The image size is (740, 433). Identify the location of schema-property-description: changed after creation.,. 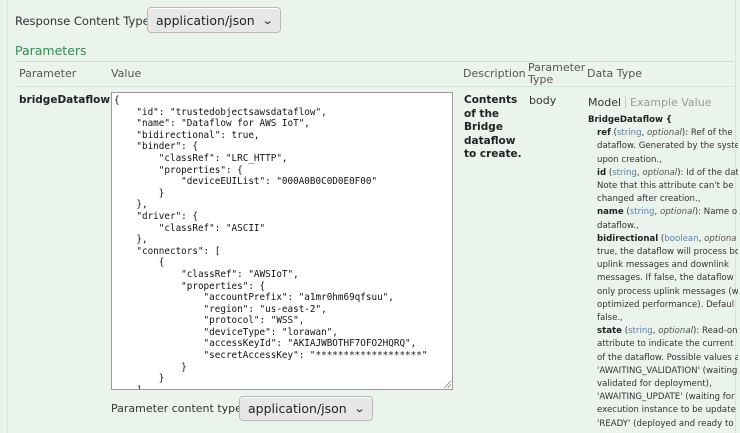
(649, 199).